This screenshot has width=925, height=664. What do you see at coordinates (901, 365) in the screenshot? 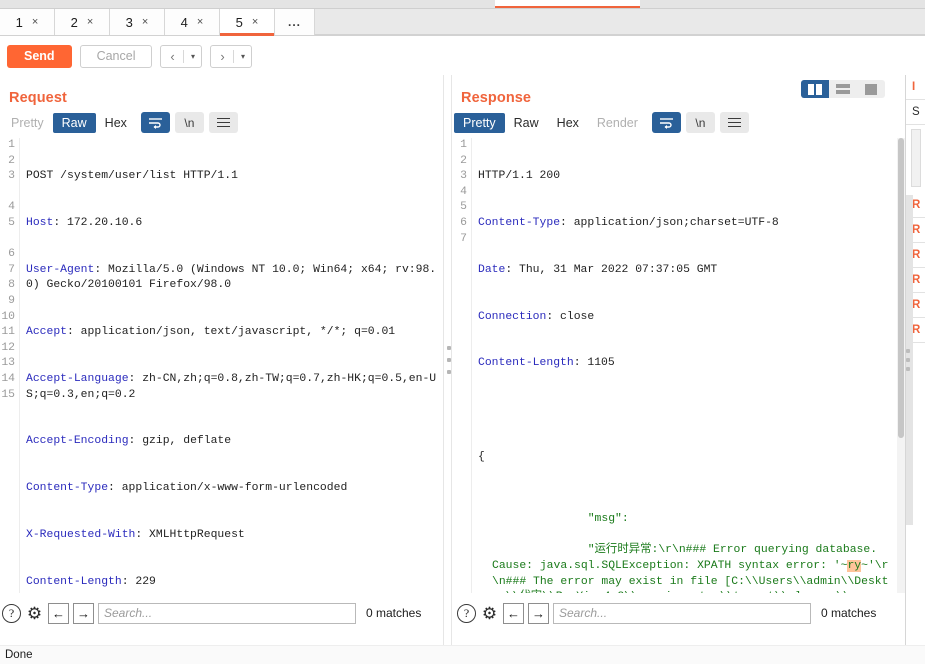
I see `response-scrollbar` at bounding box center [901, 365].